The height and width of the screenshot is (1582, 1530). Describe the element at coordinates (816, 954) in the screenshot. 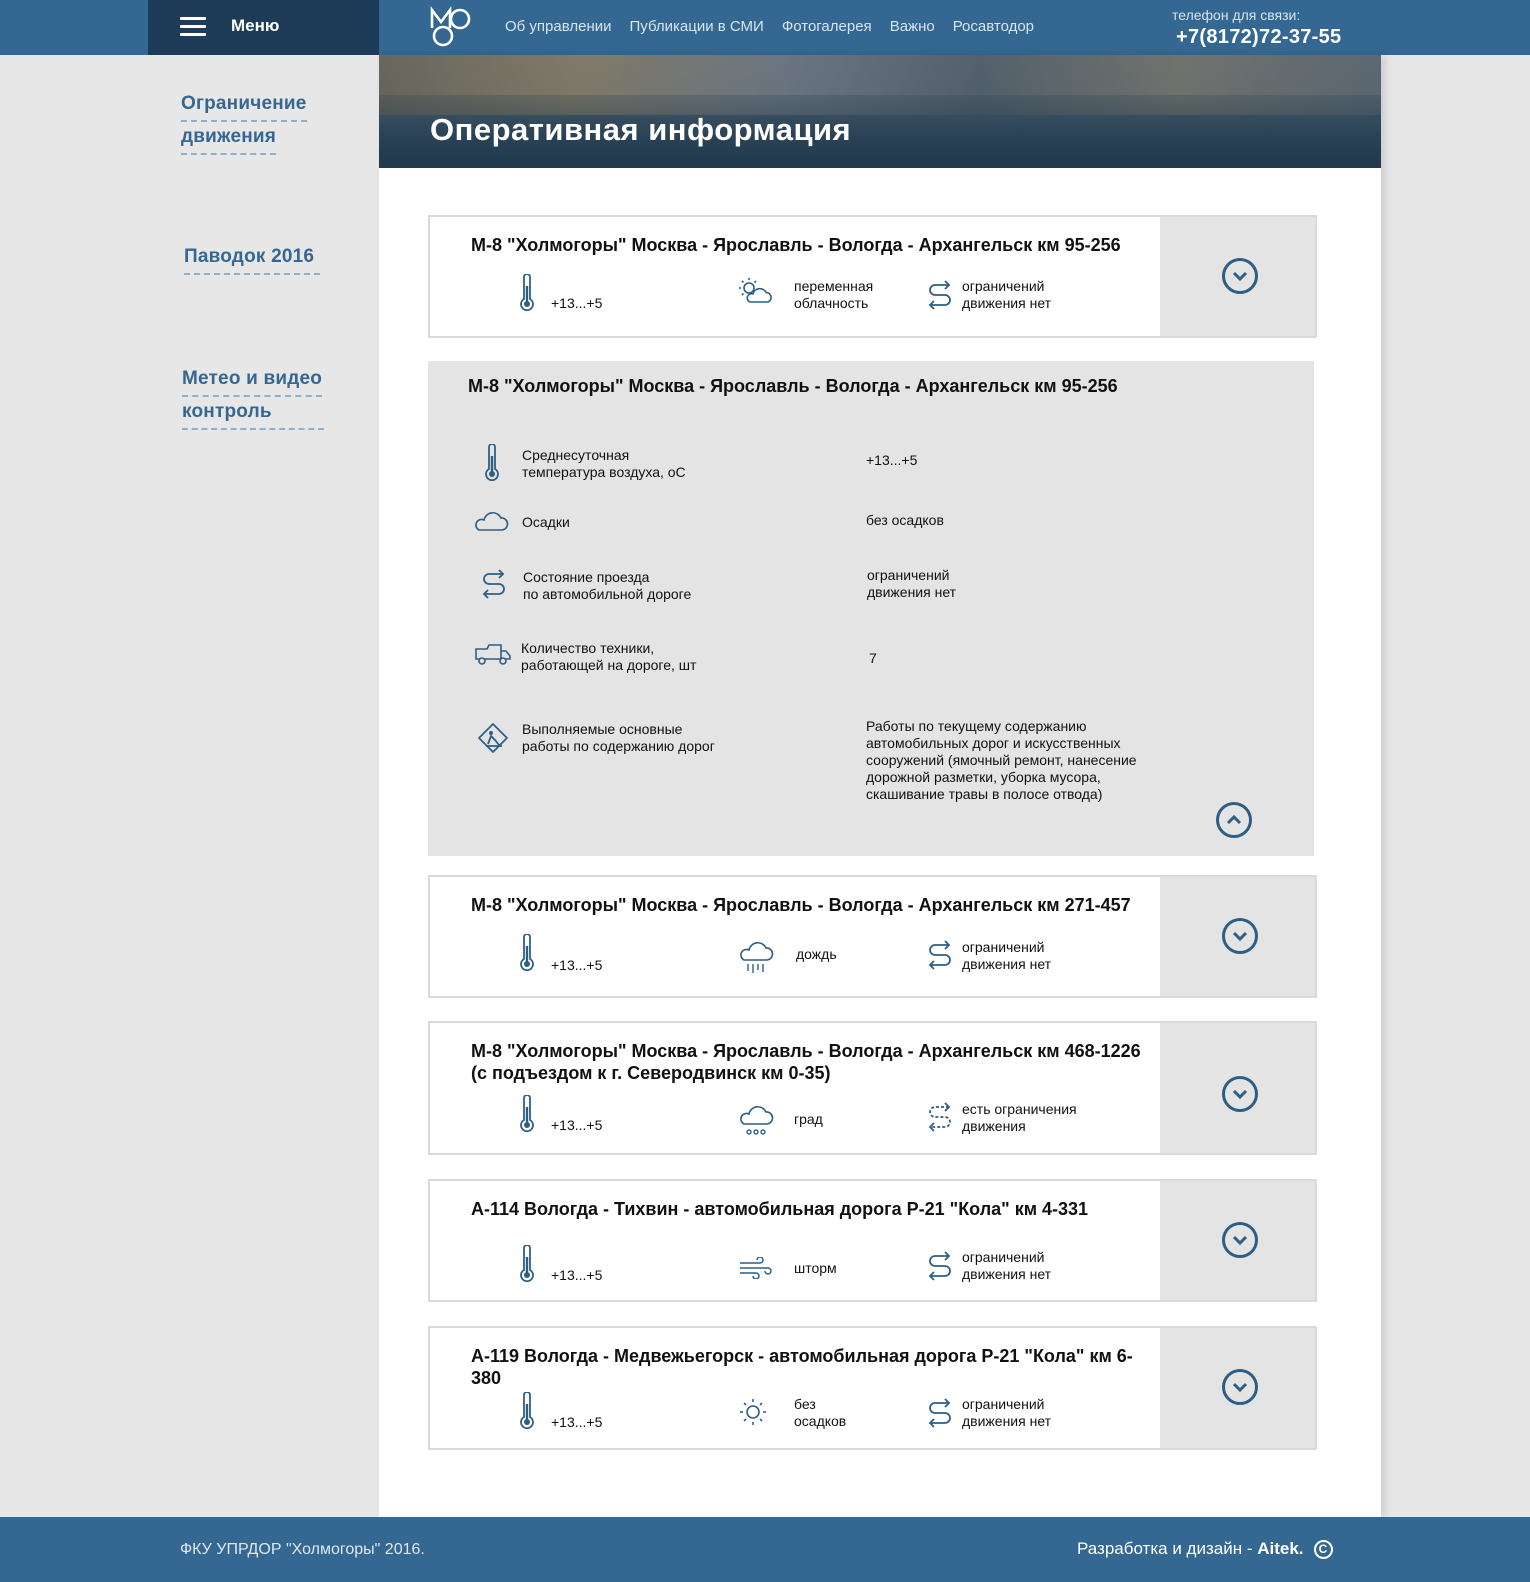

I see `weather-text: дождь` at that location.